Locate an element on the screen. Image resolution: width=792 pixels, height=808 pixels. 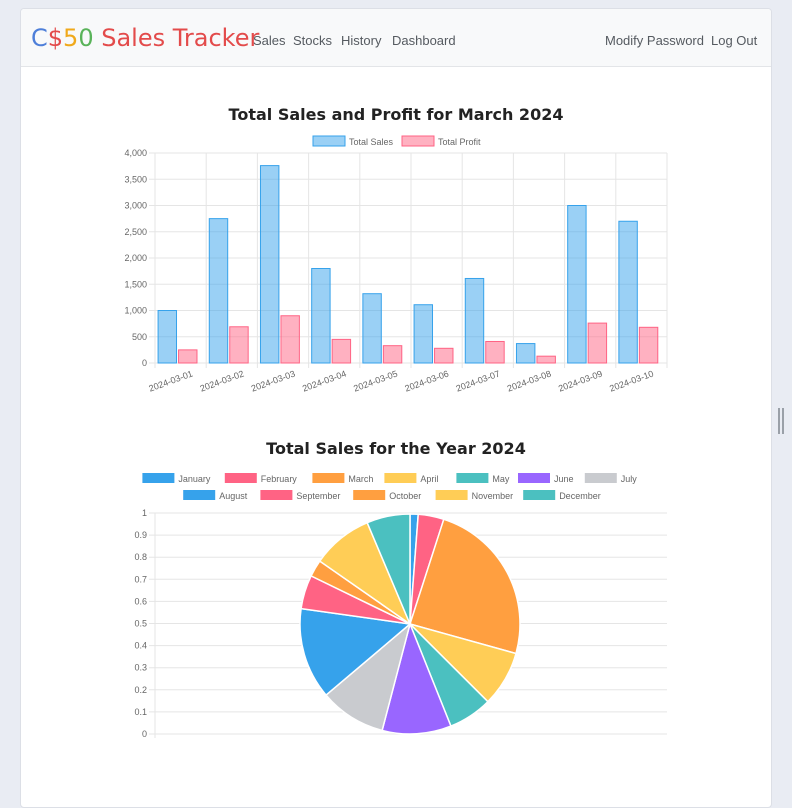
legend-label-december: December is located at coordinates (580, 496).